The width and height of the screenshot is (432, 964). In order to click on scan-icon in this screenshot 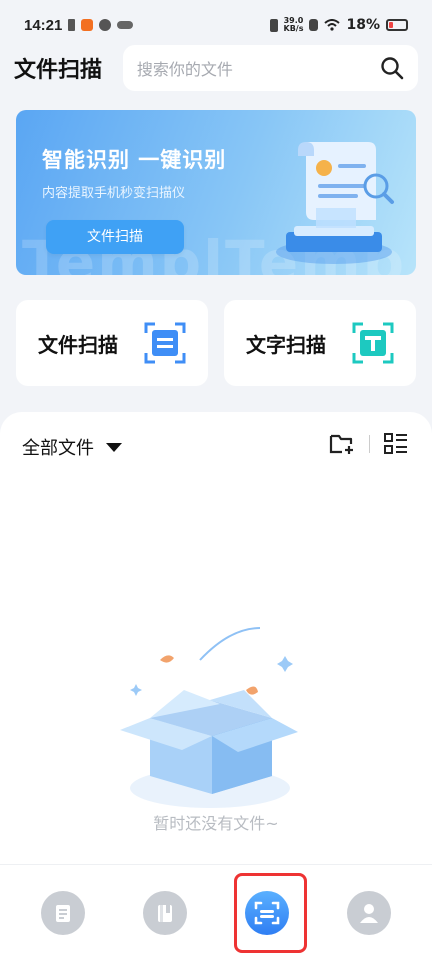, I will do `click(267, 912)`.